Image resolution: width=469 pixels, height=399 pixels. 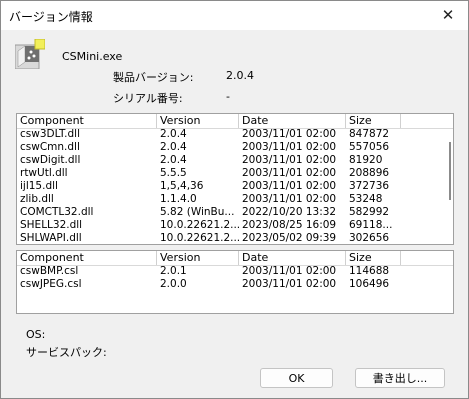 I want to click on component-cell: cswJPEG.csl, so click(x=51, y=284).